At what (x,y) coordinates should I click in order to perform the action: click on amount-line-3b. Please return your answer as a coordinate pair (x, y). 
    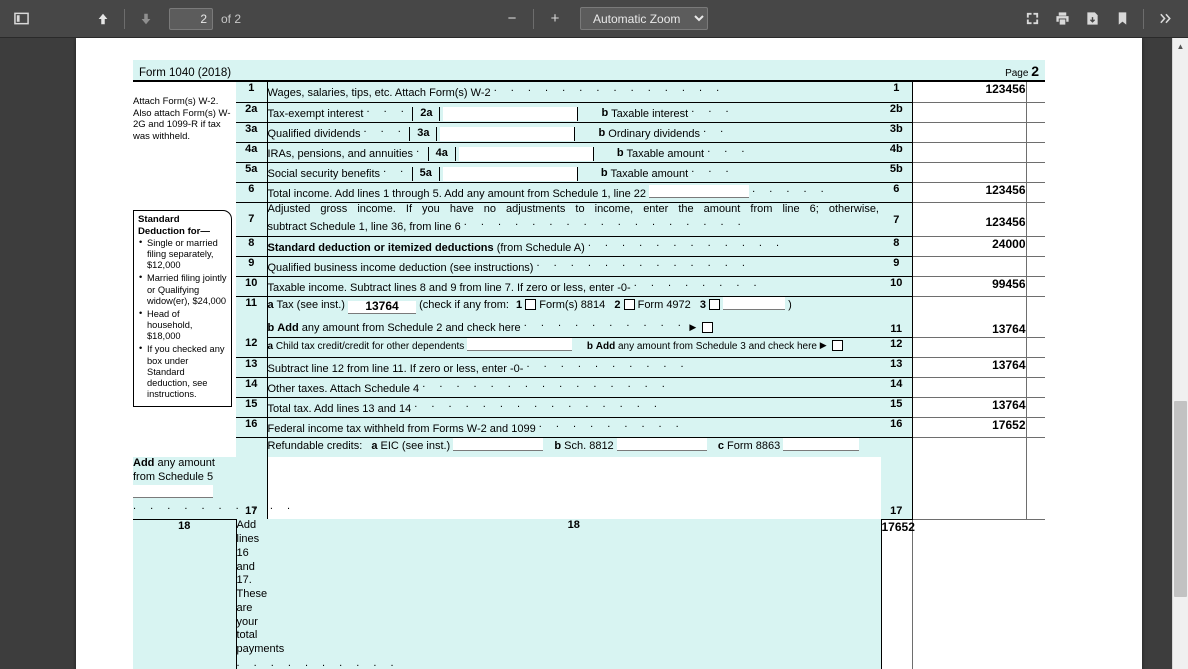
    Looking at the image, I should click on (969, 132).